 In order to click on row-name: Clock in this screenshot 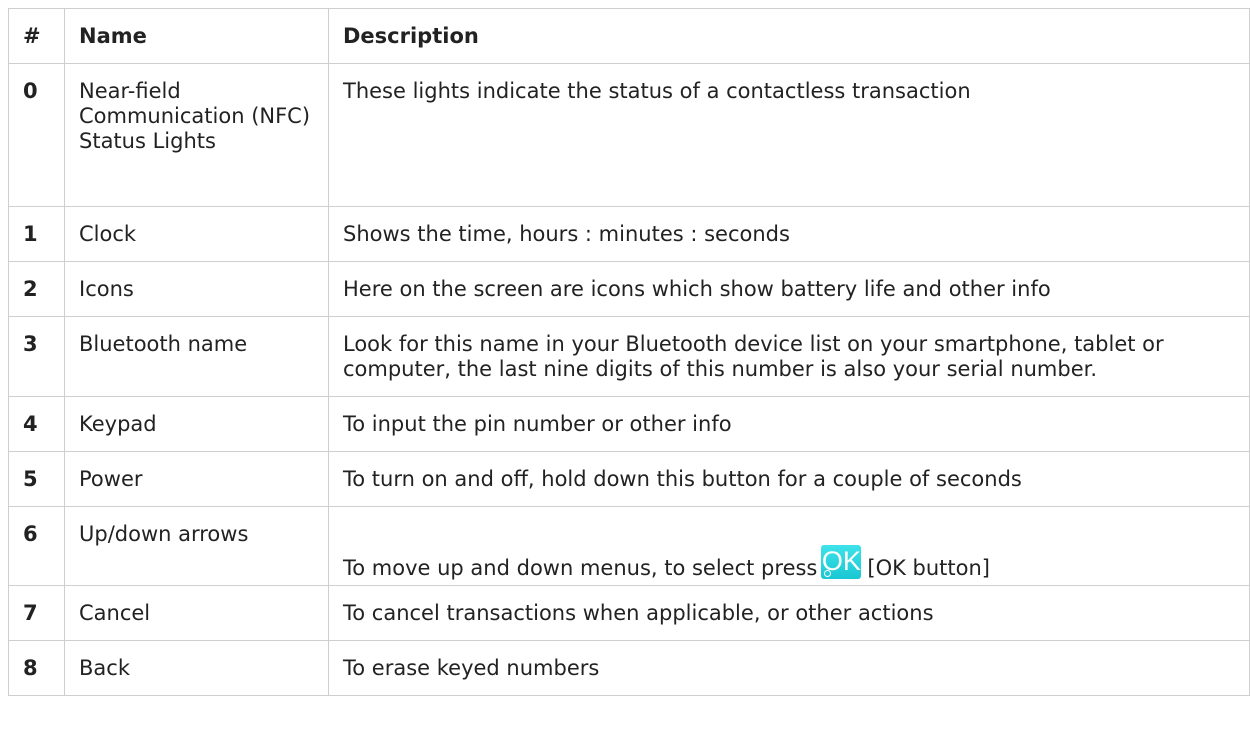, I will do `click(196, 234)`.